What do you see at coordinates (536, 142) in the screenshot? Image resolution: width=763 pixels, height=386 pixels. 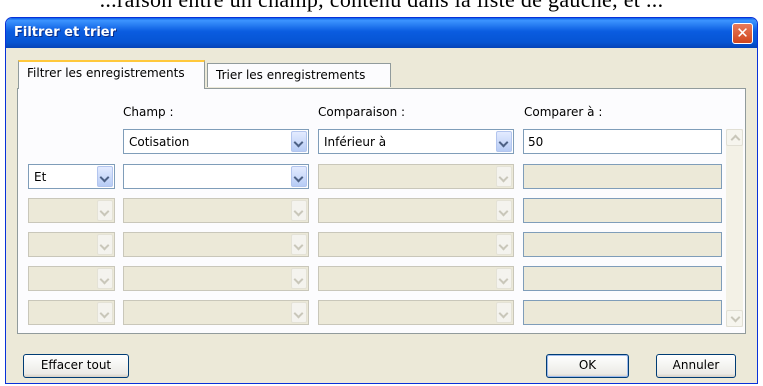 I see `compare-to-value-row-1: 50` at bounding box center [536, 142].